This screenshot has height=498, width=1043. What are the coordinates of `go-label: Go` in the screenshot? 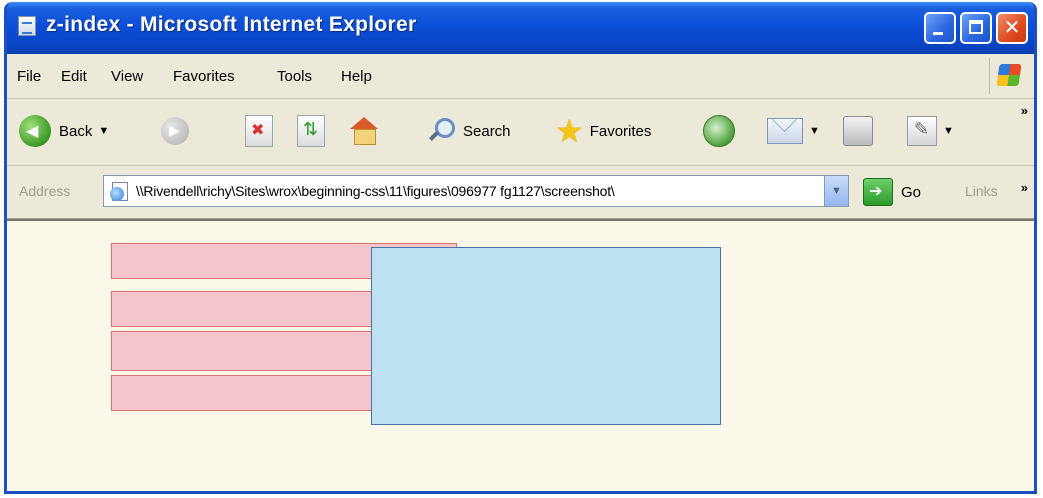 It's located at (911, 192).